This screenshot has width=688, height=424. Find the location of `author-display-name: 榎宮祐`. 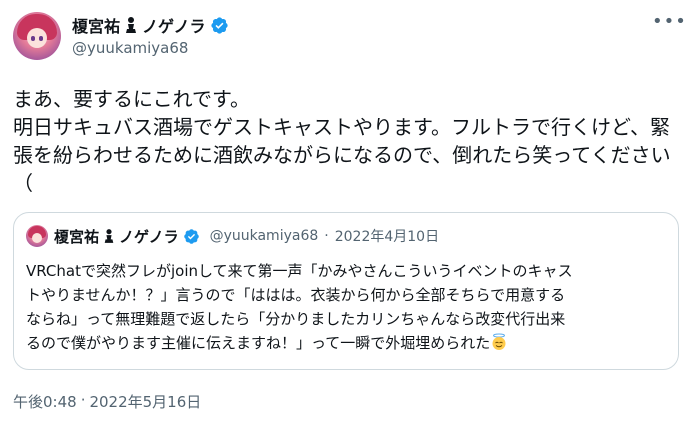

author-display-name: 榎宮祐 is located at coordinates (96, 25).